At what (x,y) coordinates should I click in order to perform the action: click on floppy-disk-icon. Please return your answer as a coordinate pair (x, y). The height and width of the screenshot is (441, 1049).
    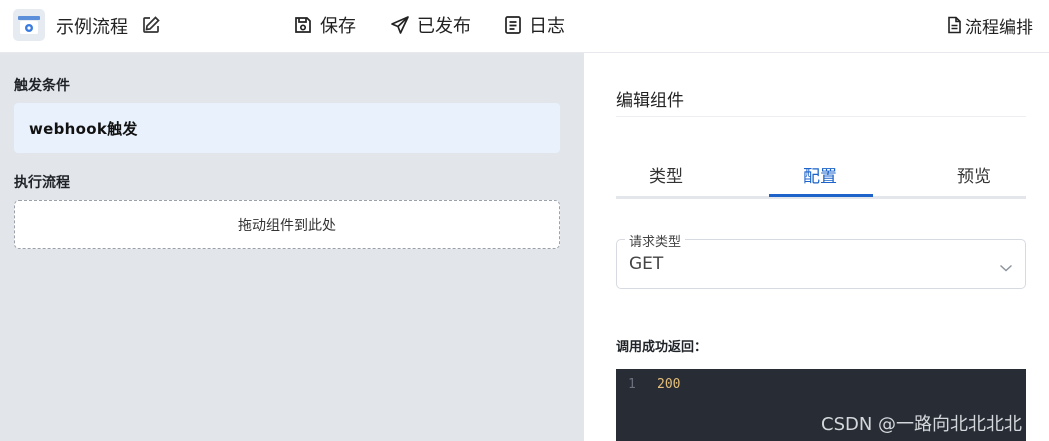
    Looking at the image, I should click on (303, 25).